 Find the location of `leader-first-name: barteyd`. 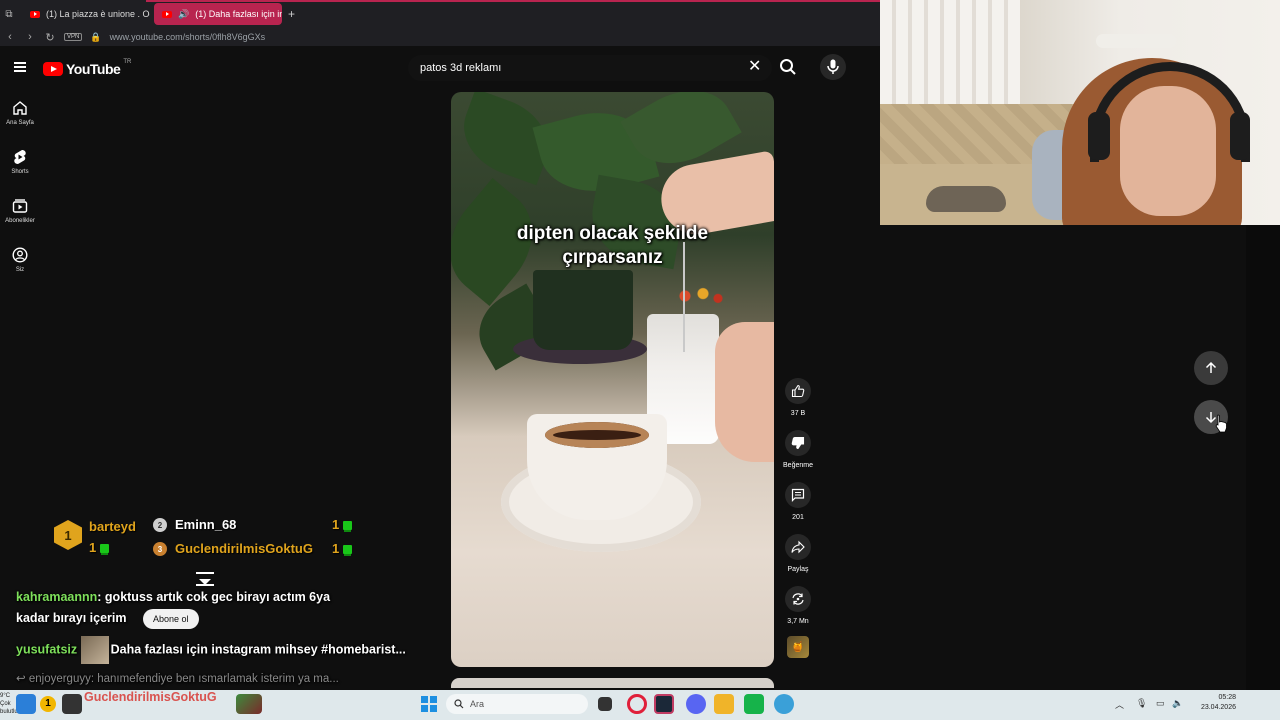

leader-first-name: barteyd is located at coordinates (112, 526).